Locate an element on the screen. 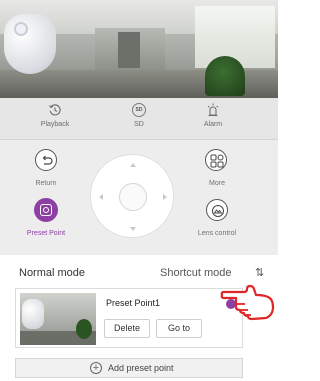  preset-card: Preset Point1 Delete Go to is located at coordinates (129, 318).